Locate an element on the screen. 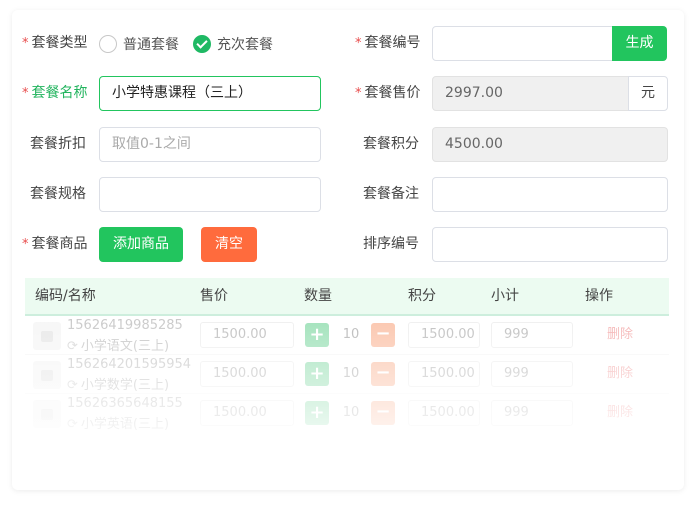 The width and height of the screenshot is (697, 507). add-goods-button: 添加商品 is located at coordinates (141, 244).